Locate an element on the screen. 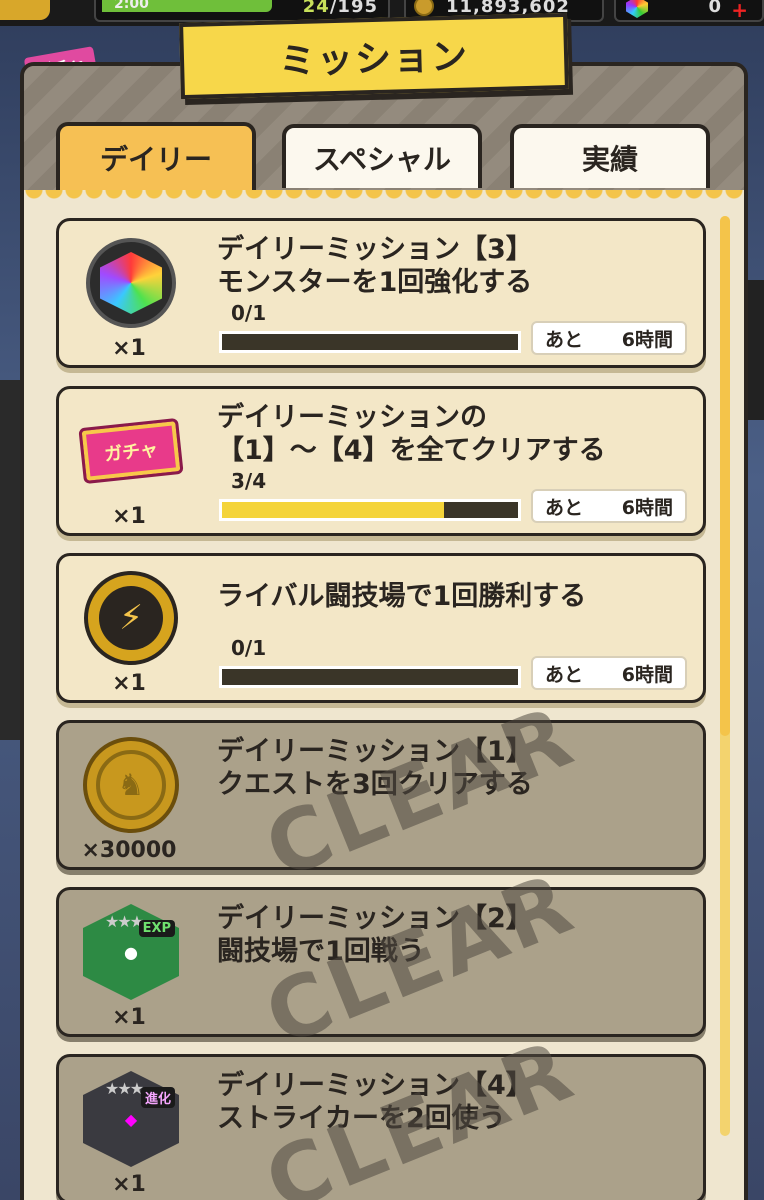 Image resolution: width=764 pixels, height=1200 pixels. reward-icon: ♞ is located at coordinates (131, 785).